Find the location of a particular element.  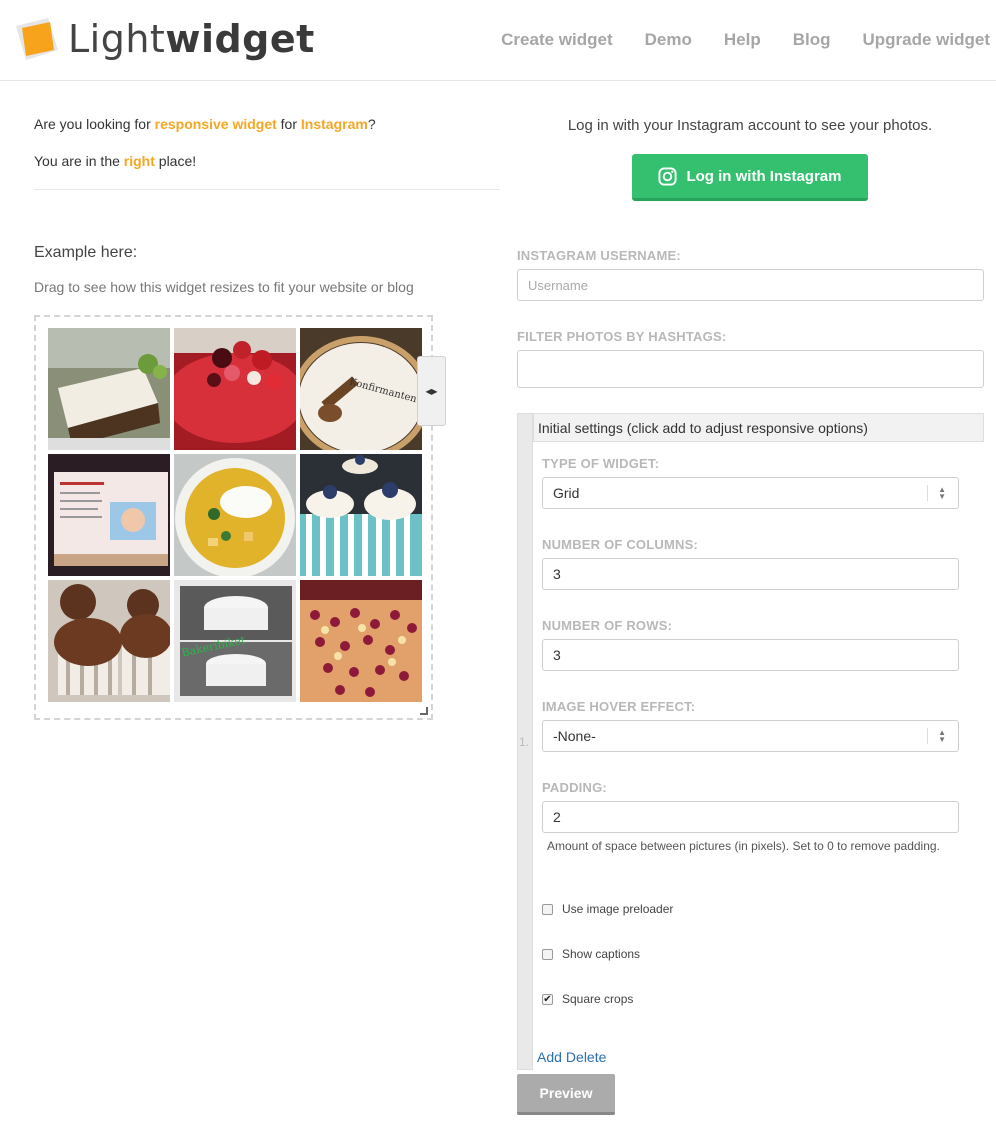

photo-grid: Konfirmanten Bakeribiket is located at coordinates (235, 515).